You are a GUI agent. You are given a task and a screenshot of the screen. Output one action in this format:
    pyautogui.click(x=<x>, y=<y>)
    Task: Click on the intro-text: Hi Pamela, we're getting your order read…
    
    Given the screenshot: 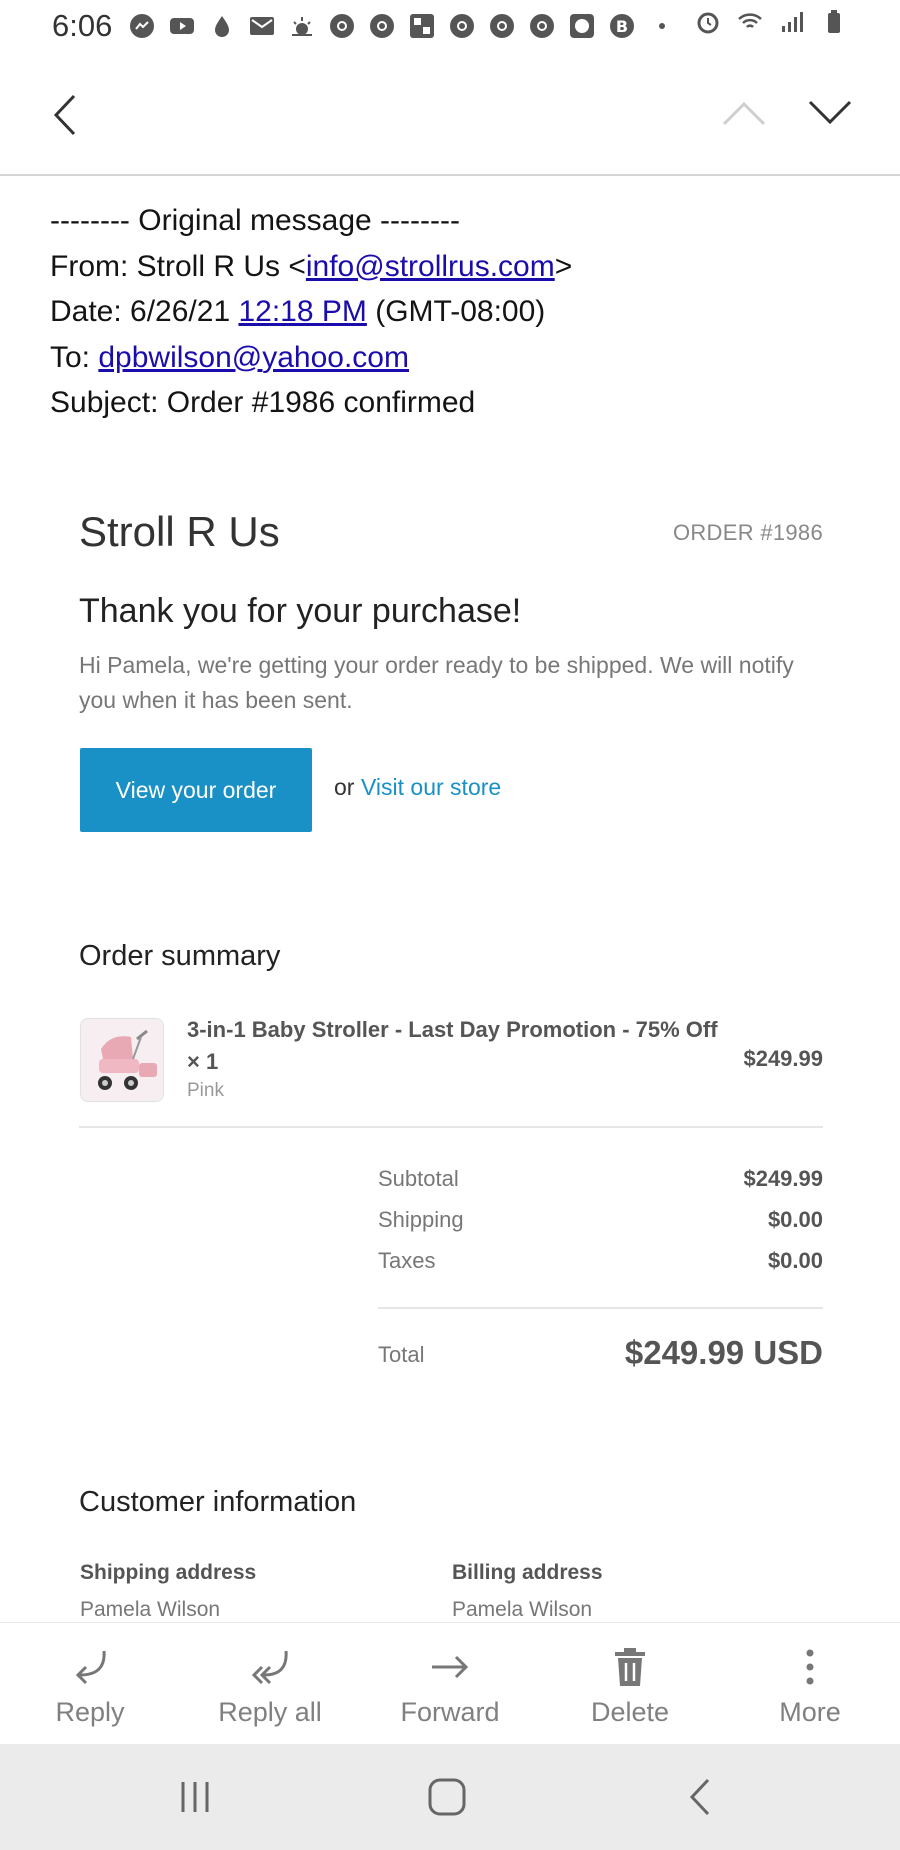 What is the action you would take?
    pyautogui.click(x=436, y=682)
    